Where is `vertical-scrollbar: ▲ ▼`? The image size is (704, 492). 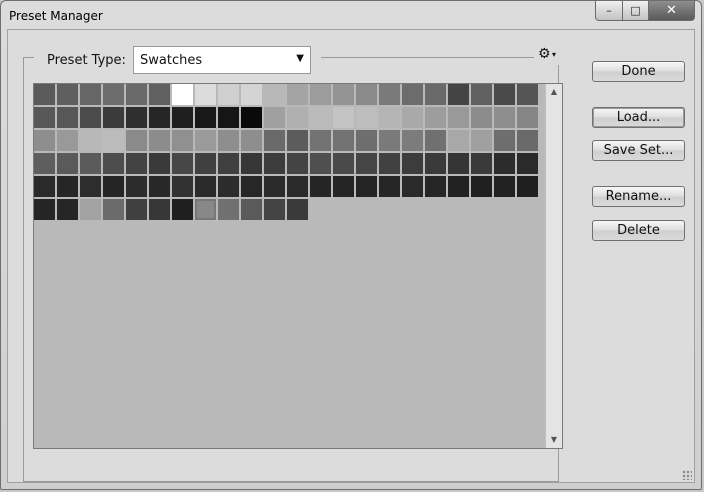
vertical-scrollbar: ▲ ▼ is located at coordinates (553, 266).